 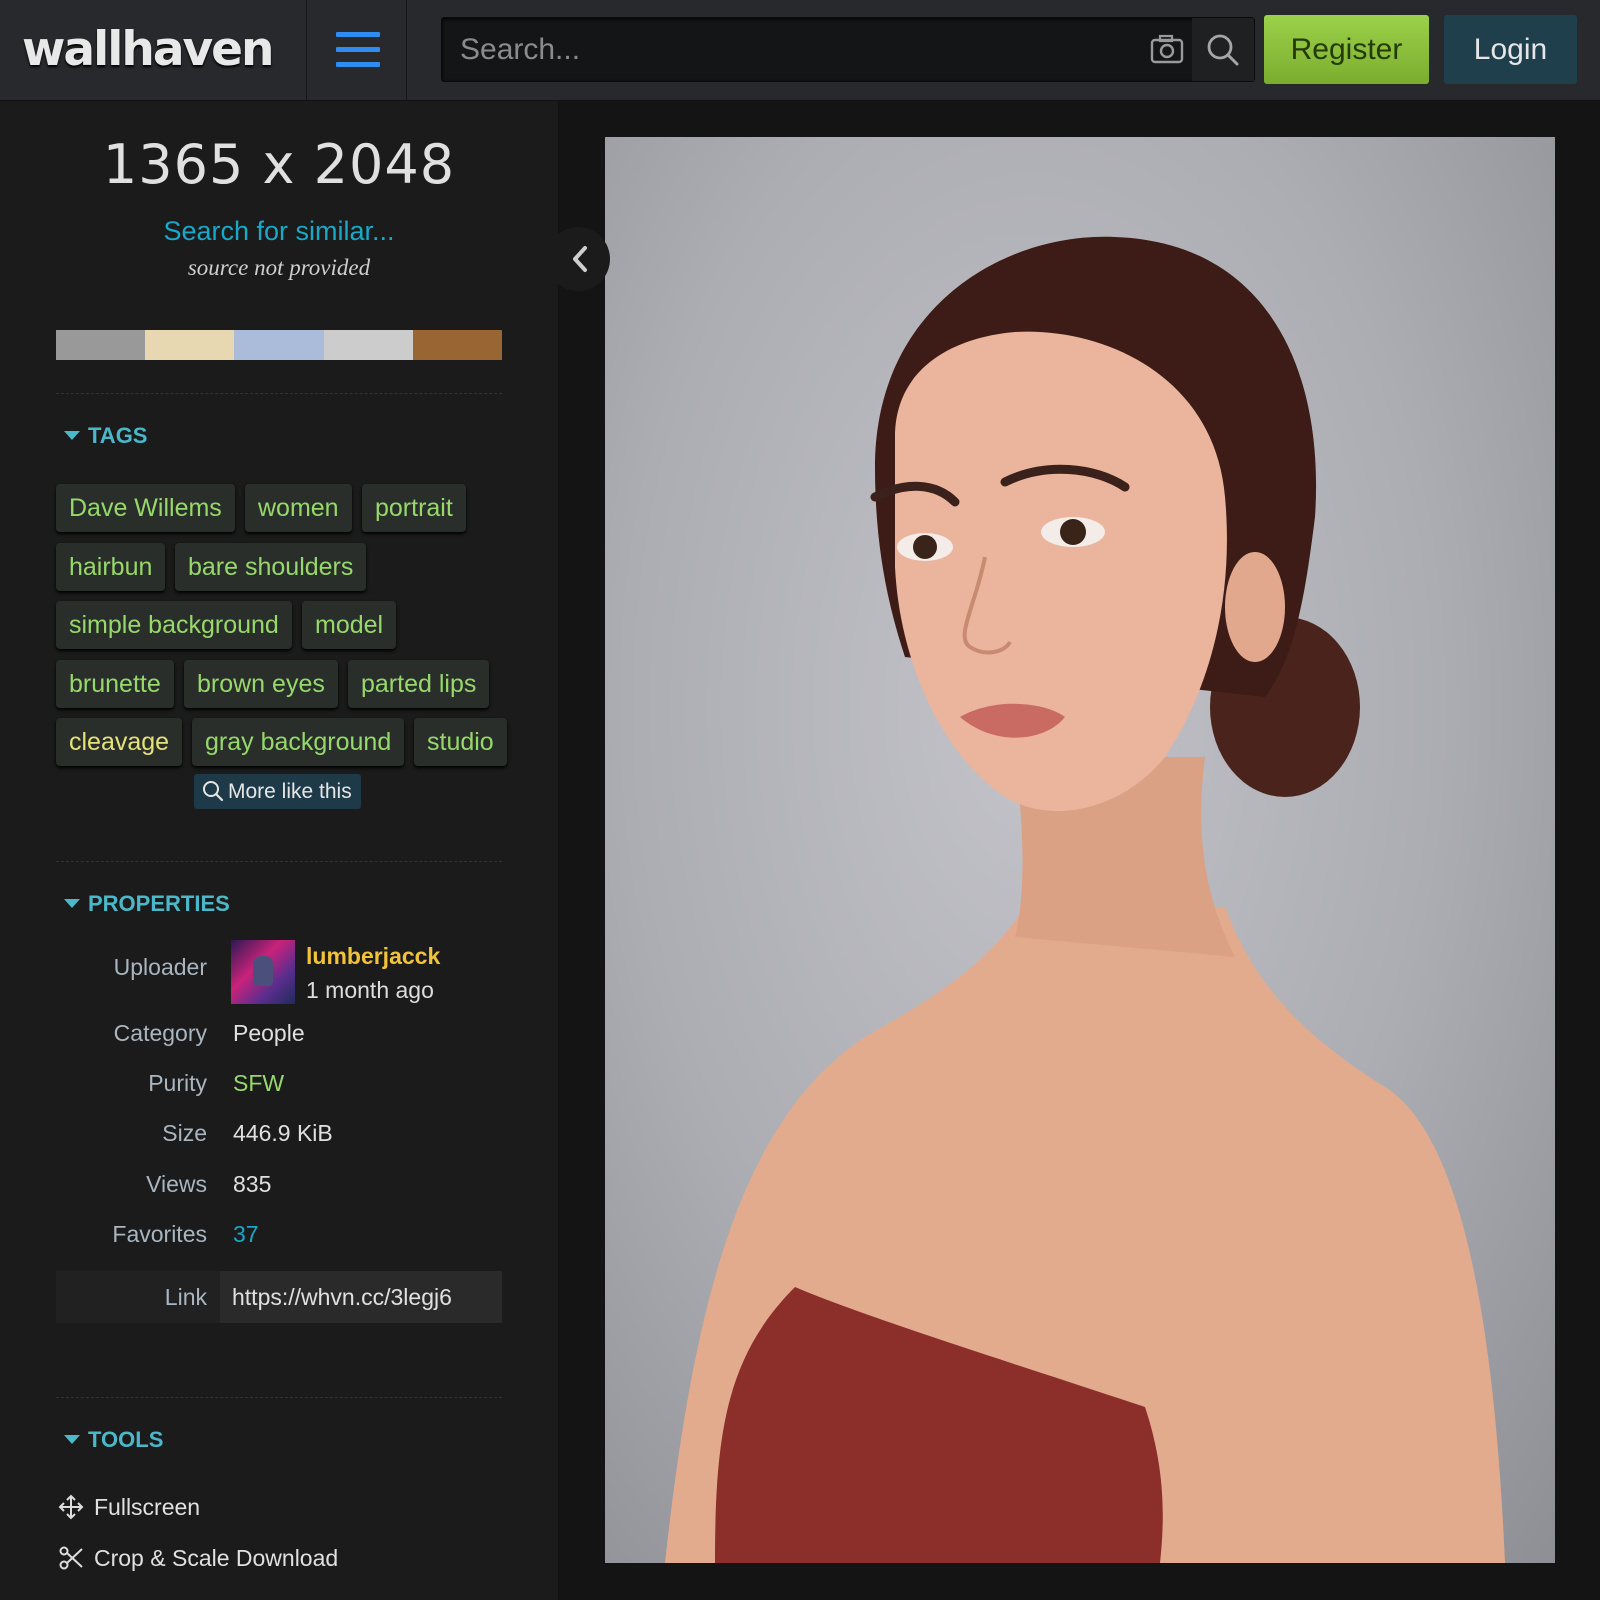 What do you see at coordinates (279, 267) in the screenshot?
I see `source-note: source not provided` at bounding box center [279, 267].